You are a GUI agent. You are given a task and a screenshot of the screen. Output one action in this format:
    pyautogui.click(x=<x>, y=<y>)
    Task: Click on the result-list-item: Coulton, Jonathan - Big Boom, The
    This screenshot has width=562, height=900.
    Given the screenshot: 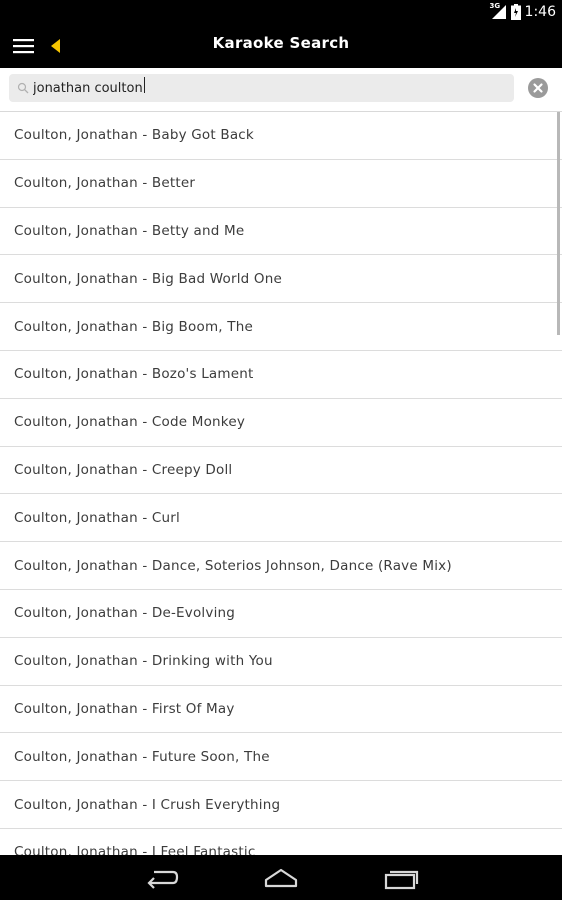 What is the action you would take?
    pyautogui.click(x=281, y=327)
    